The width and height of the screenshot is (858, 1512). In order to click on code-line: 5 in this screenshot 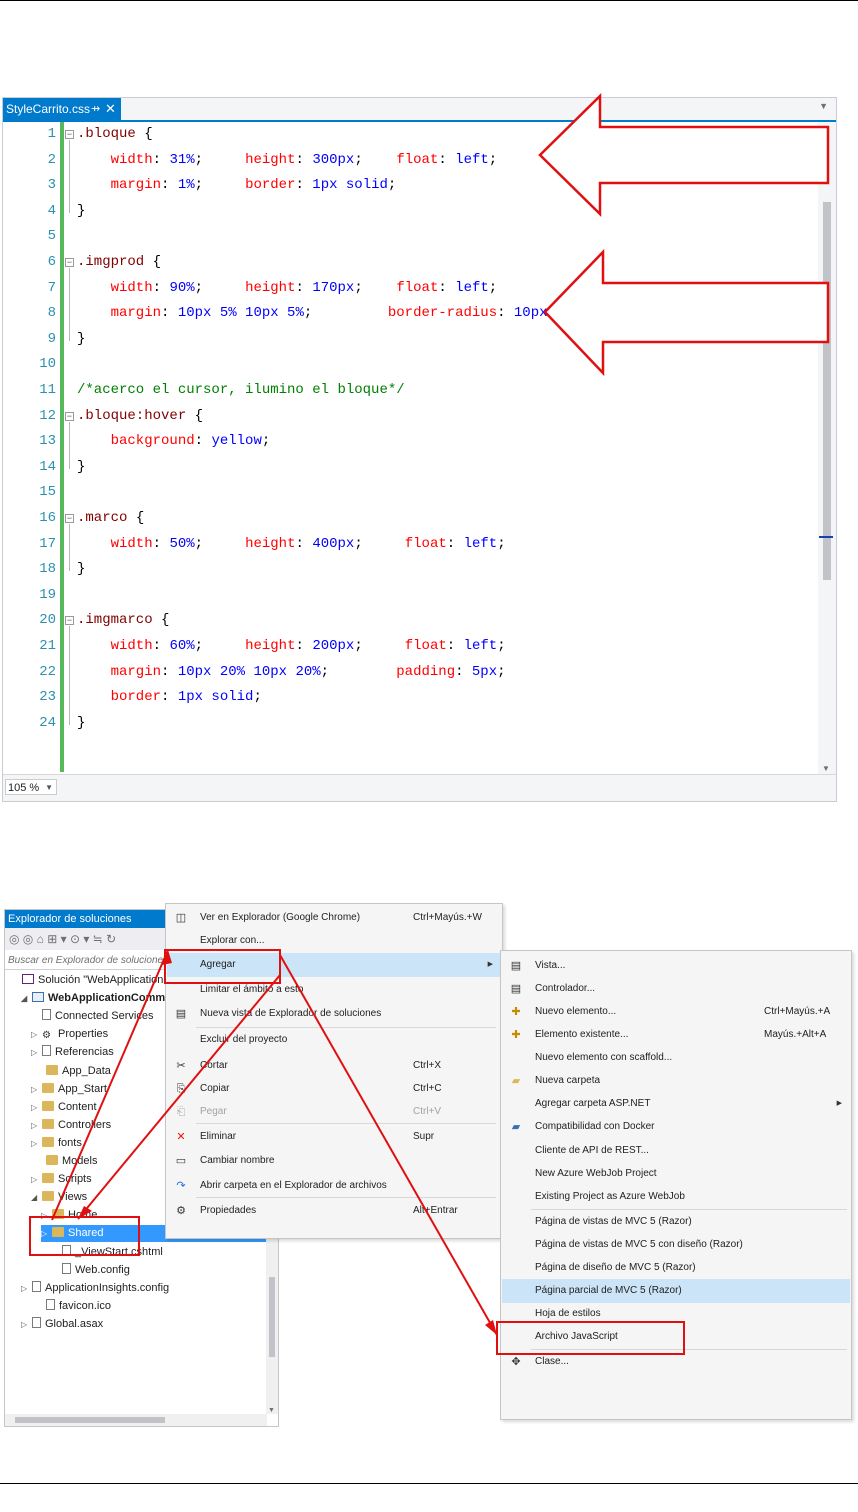, I will do `click(410, 236)`.